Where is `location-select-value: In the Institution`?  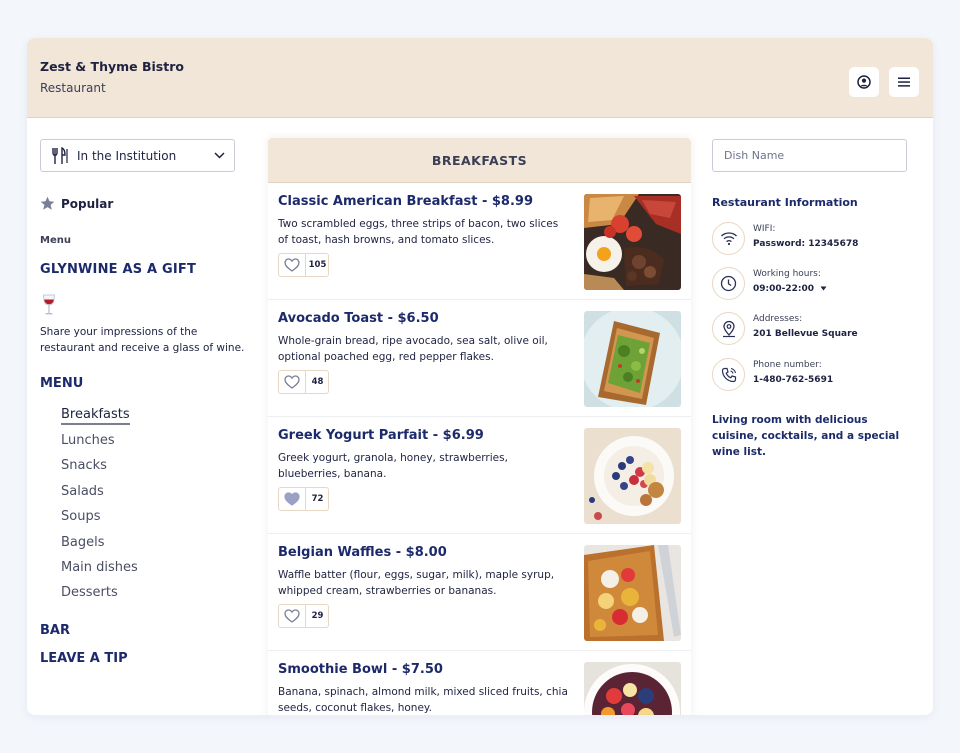 location-select-value: In the Institution is located at coordinates (127, 156).